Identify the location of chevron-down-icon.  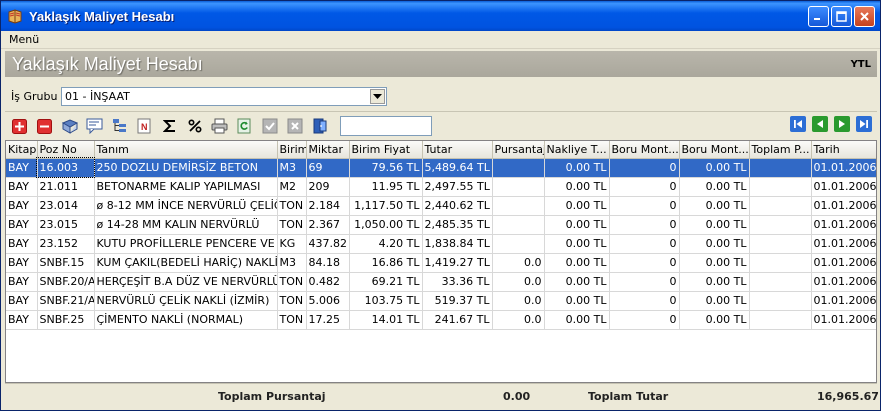
(377, 96).